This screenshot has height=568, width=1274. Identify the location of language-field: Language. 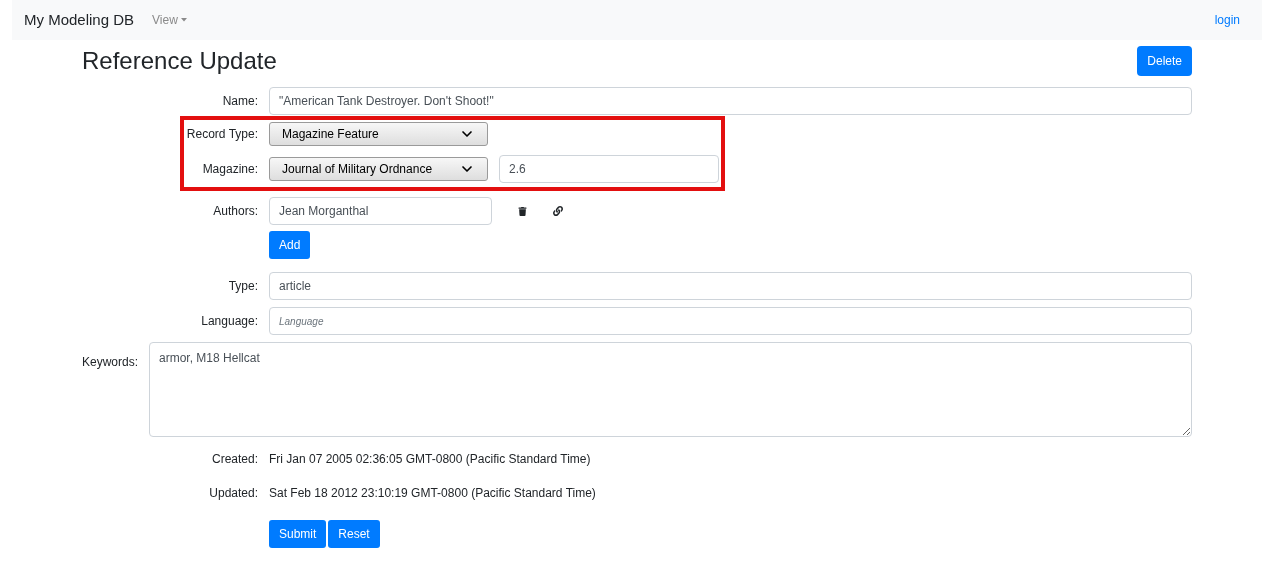
(730, 321).